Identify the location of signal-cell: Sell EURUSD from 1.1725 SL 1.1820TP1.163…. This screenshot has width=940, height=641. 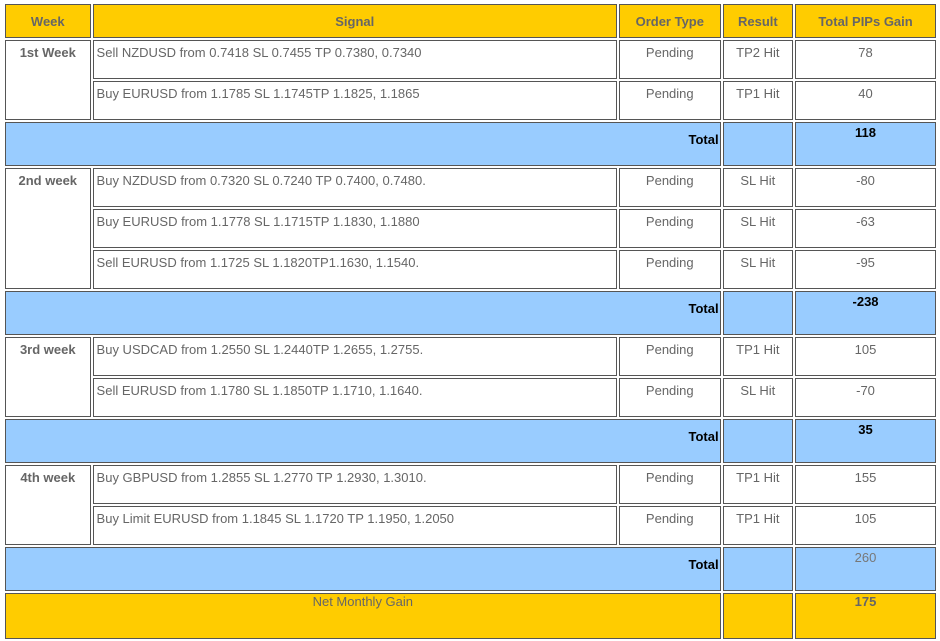
(354, 269).